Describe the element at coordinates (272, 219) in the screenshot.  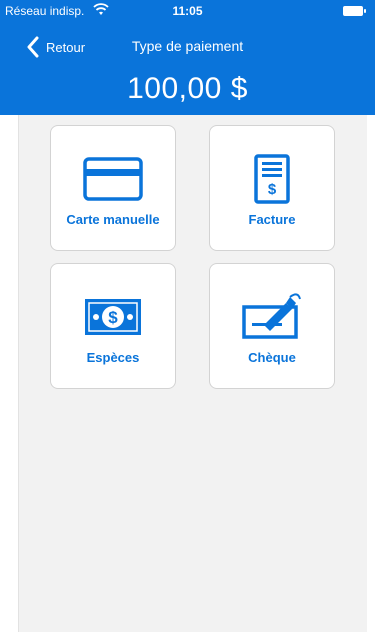
I see `option-label-invoice: Facture` at that location.